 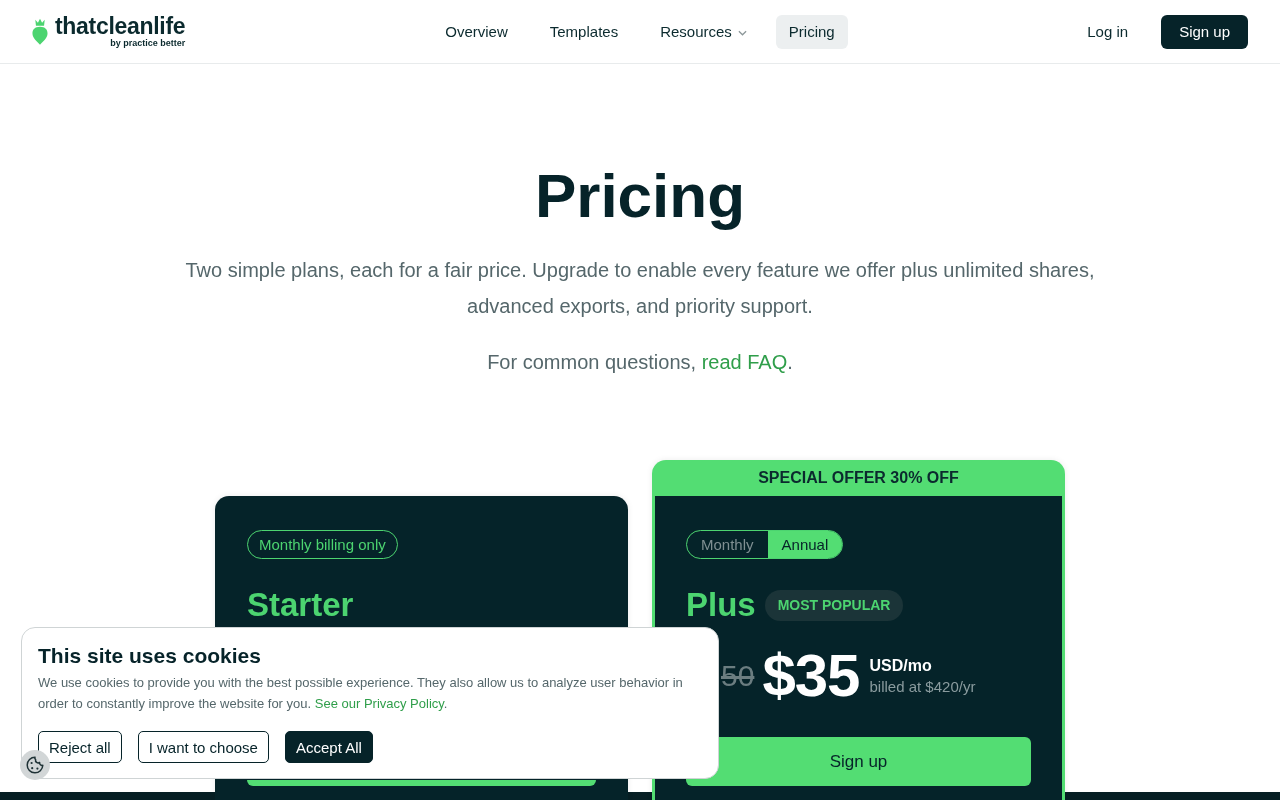 What do you see at coordinates (476, 31) in the screenshot?
I see `nav-link: Overview` at bounding box center [476, 31].